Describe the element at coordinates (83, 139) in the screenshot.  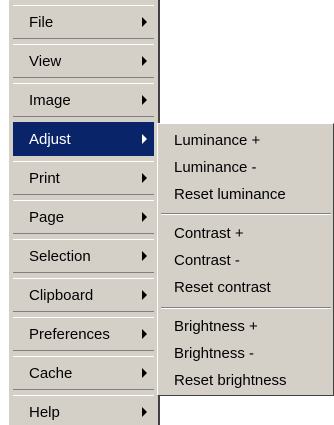
I see `menu-item-adjust: Adjust` at that location.